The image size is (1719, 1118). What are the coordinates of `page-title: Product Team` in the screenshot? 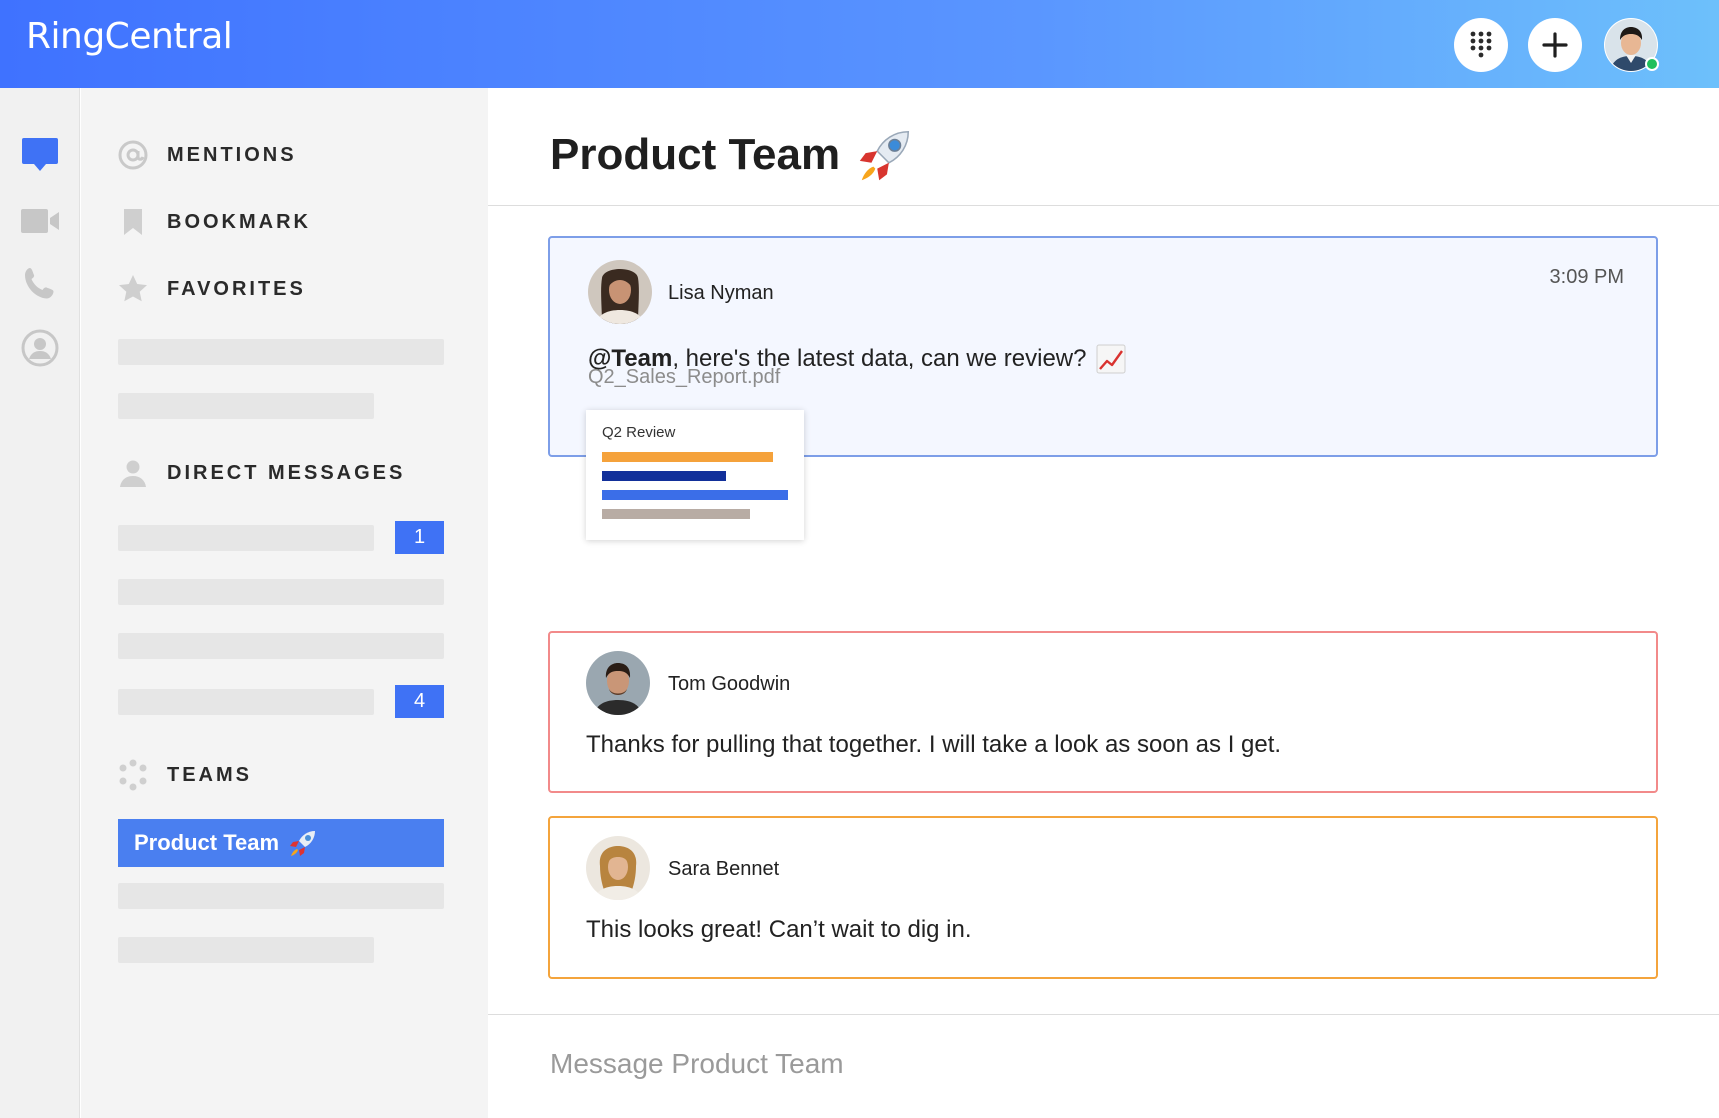 It's located at (695, 154).